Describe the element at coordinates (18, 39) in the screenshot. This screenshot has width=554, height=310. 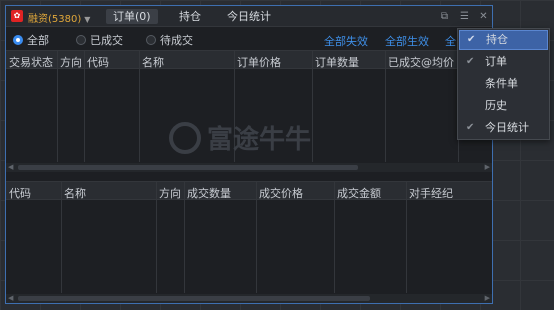
I see `radio-selected-icon` at that location.